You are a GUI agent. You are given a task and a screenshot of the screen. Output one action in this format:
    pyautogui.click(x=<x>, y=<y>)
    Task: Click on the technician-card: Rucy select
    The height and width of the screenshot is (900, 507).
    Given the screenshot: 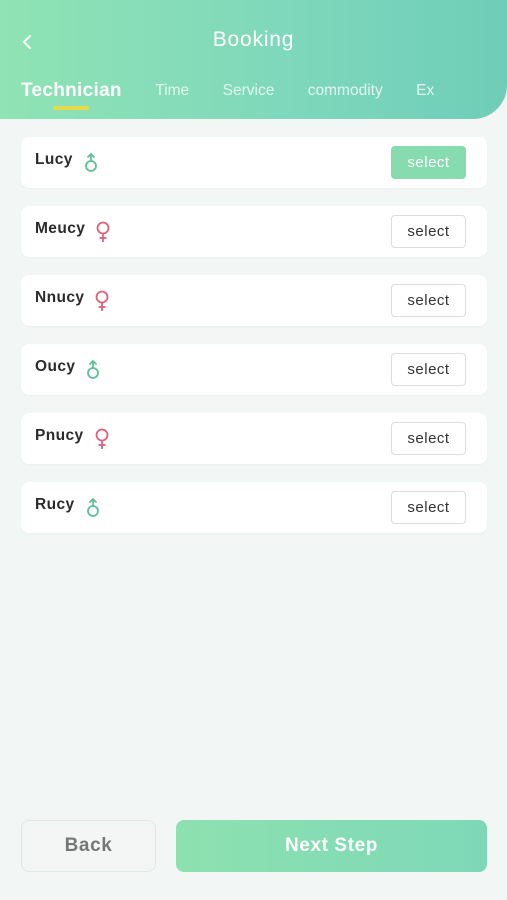 What is the action you would take?
    pyautogui.click(x=254, y=507)
    